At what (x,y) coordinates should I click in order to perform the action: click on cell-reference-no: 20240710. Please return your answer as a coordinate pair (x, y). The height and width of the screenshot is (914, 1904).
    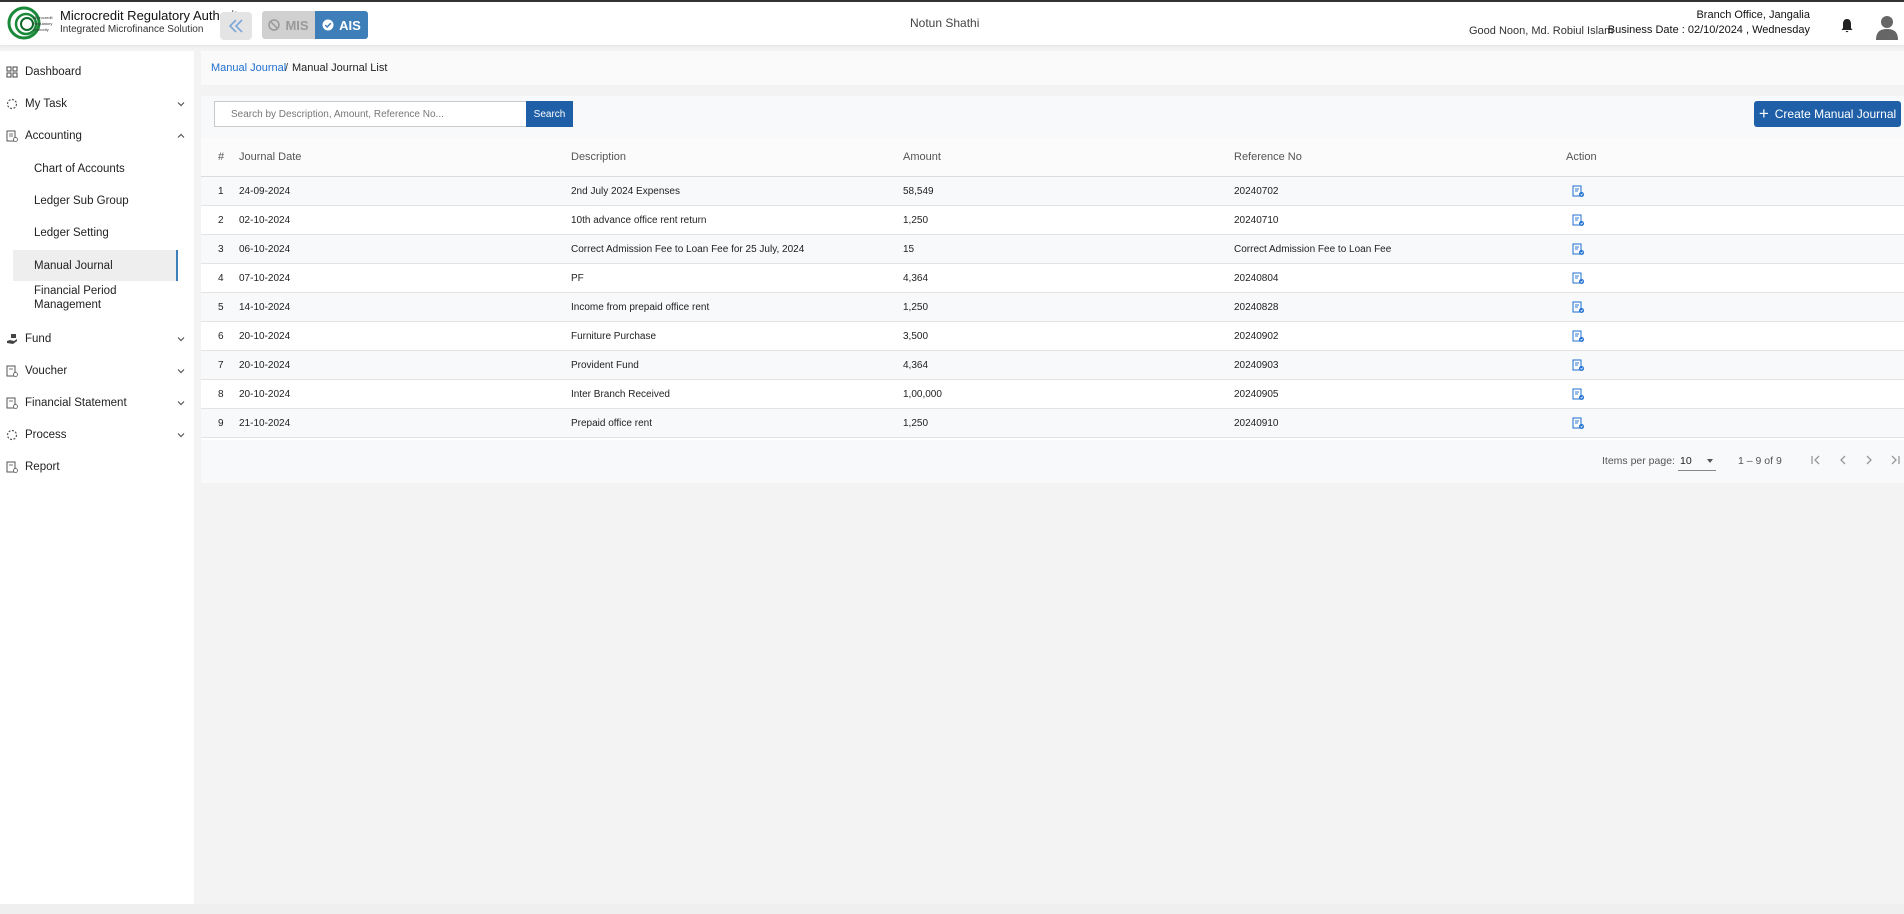
    Looking at the image, I should click on (1256, 220).